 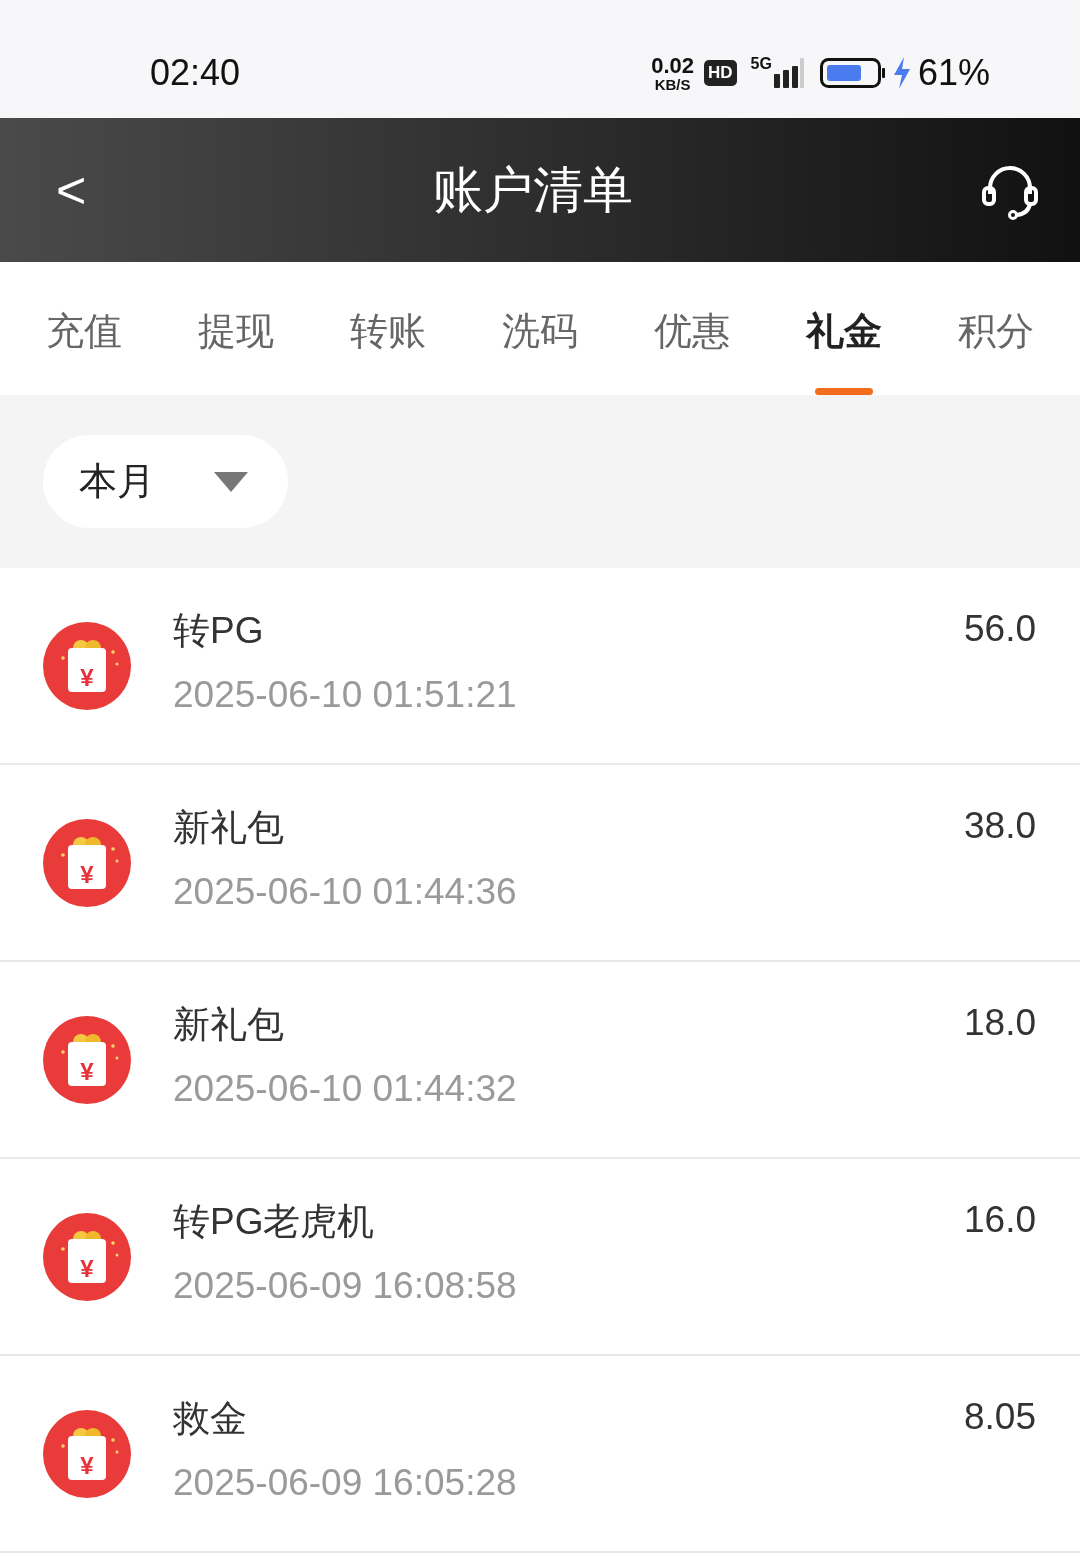 I want to click on record-amount: 38.0, so click(x=1000, y=826).